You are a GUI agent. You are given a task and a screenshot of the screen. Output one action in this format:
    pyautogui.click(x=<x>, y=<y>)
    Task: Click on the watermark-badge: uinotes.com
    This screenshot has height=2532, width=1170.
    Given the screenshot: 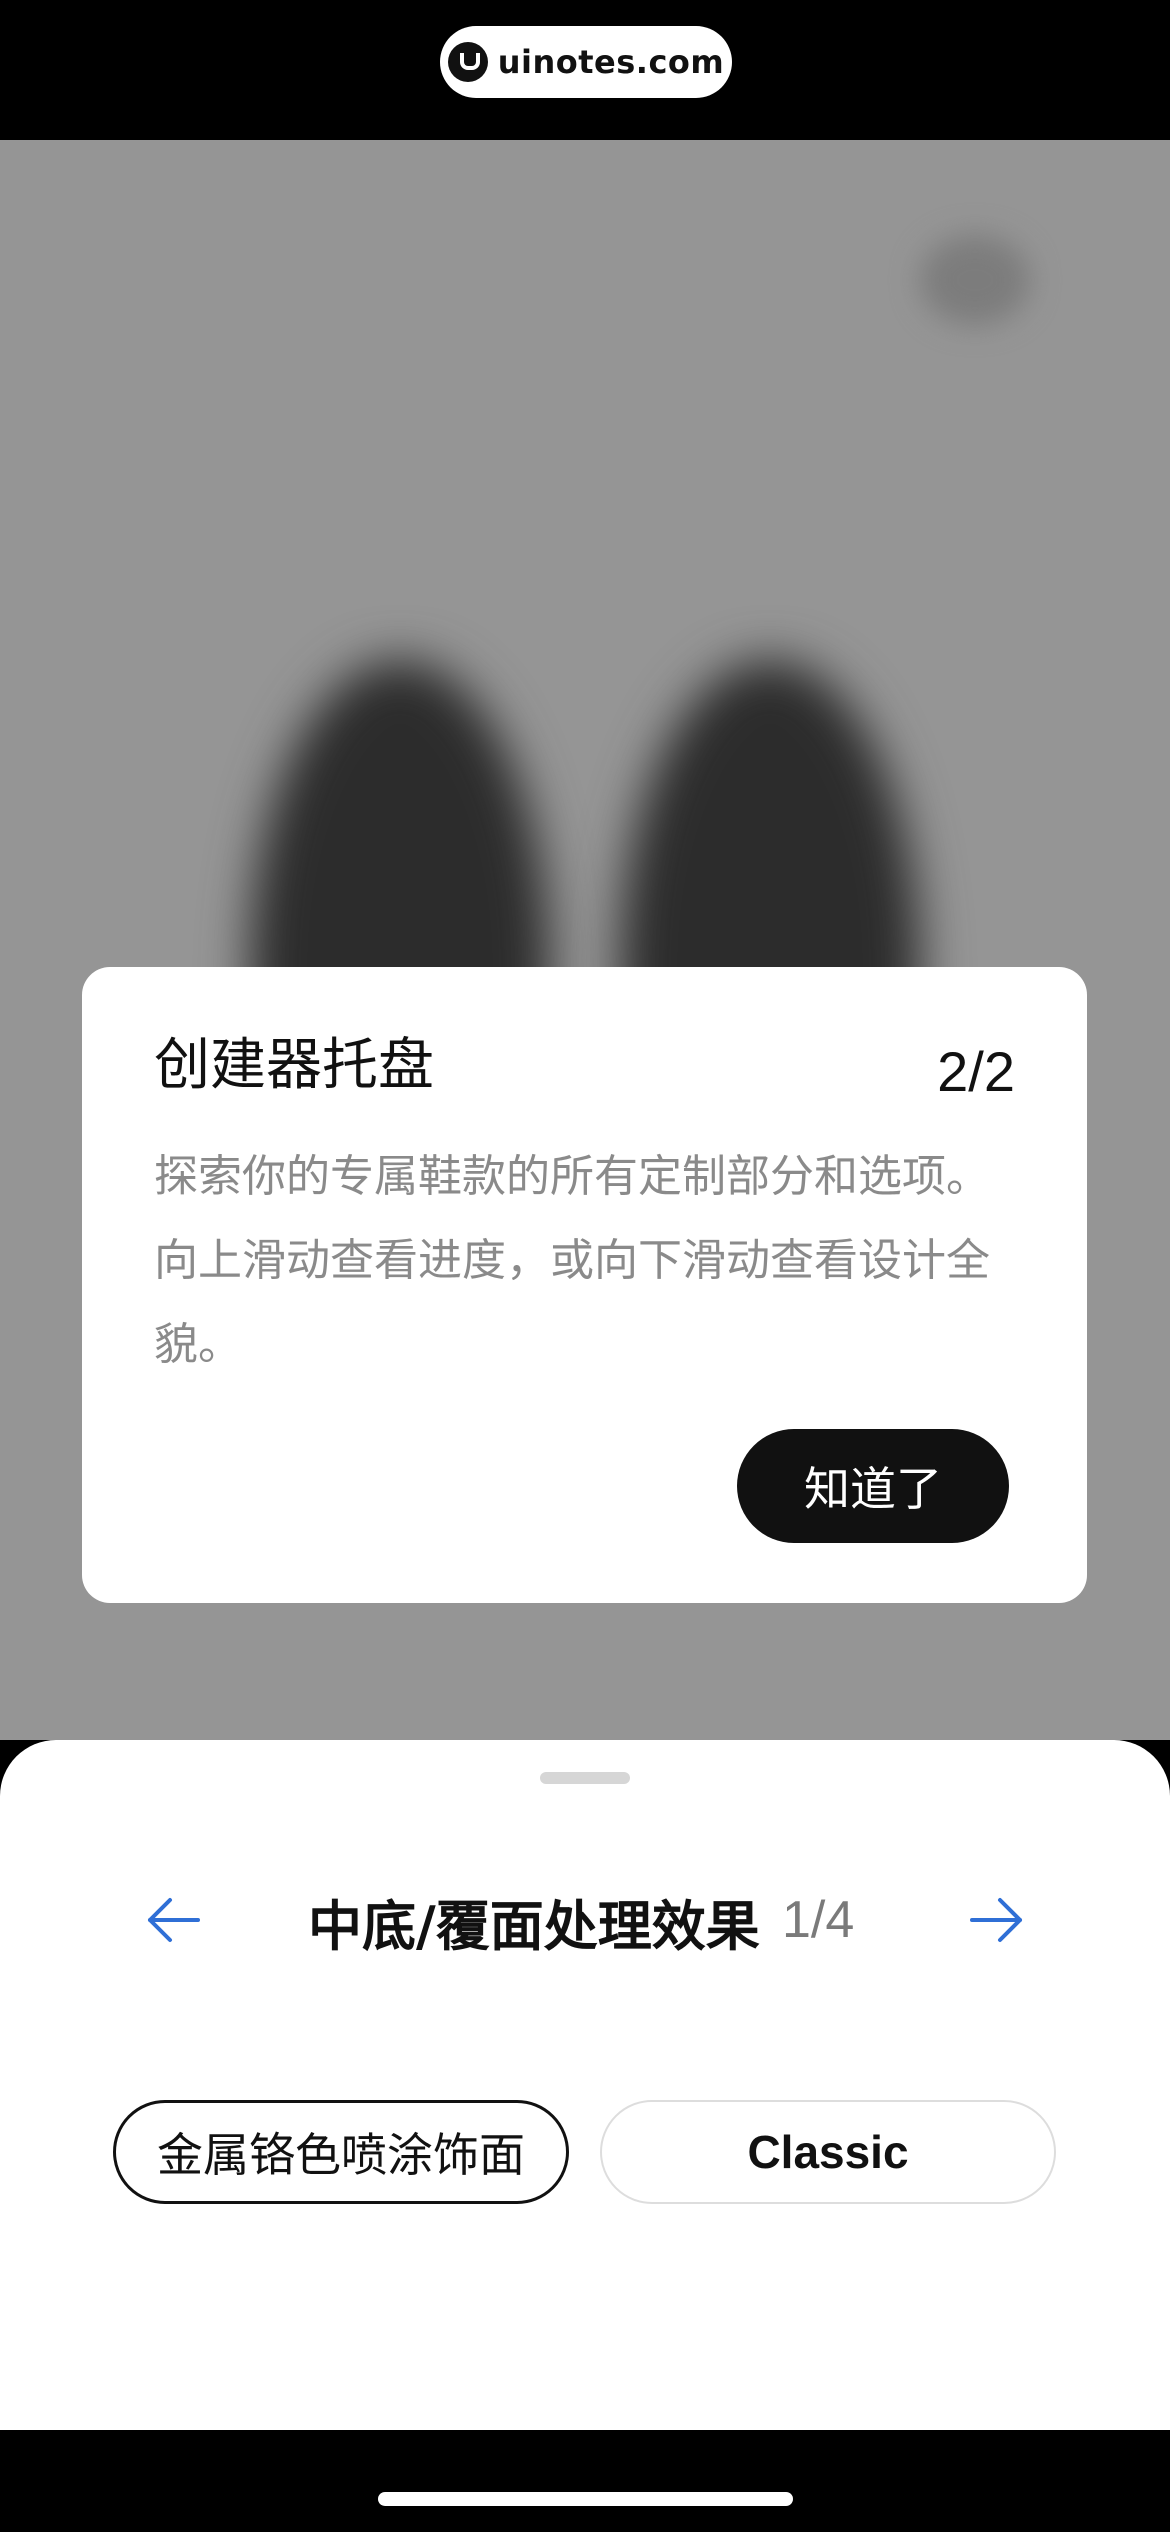 What is the action you would take?
    pyautogui.click(x=586, y=62)
    